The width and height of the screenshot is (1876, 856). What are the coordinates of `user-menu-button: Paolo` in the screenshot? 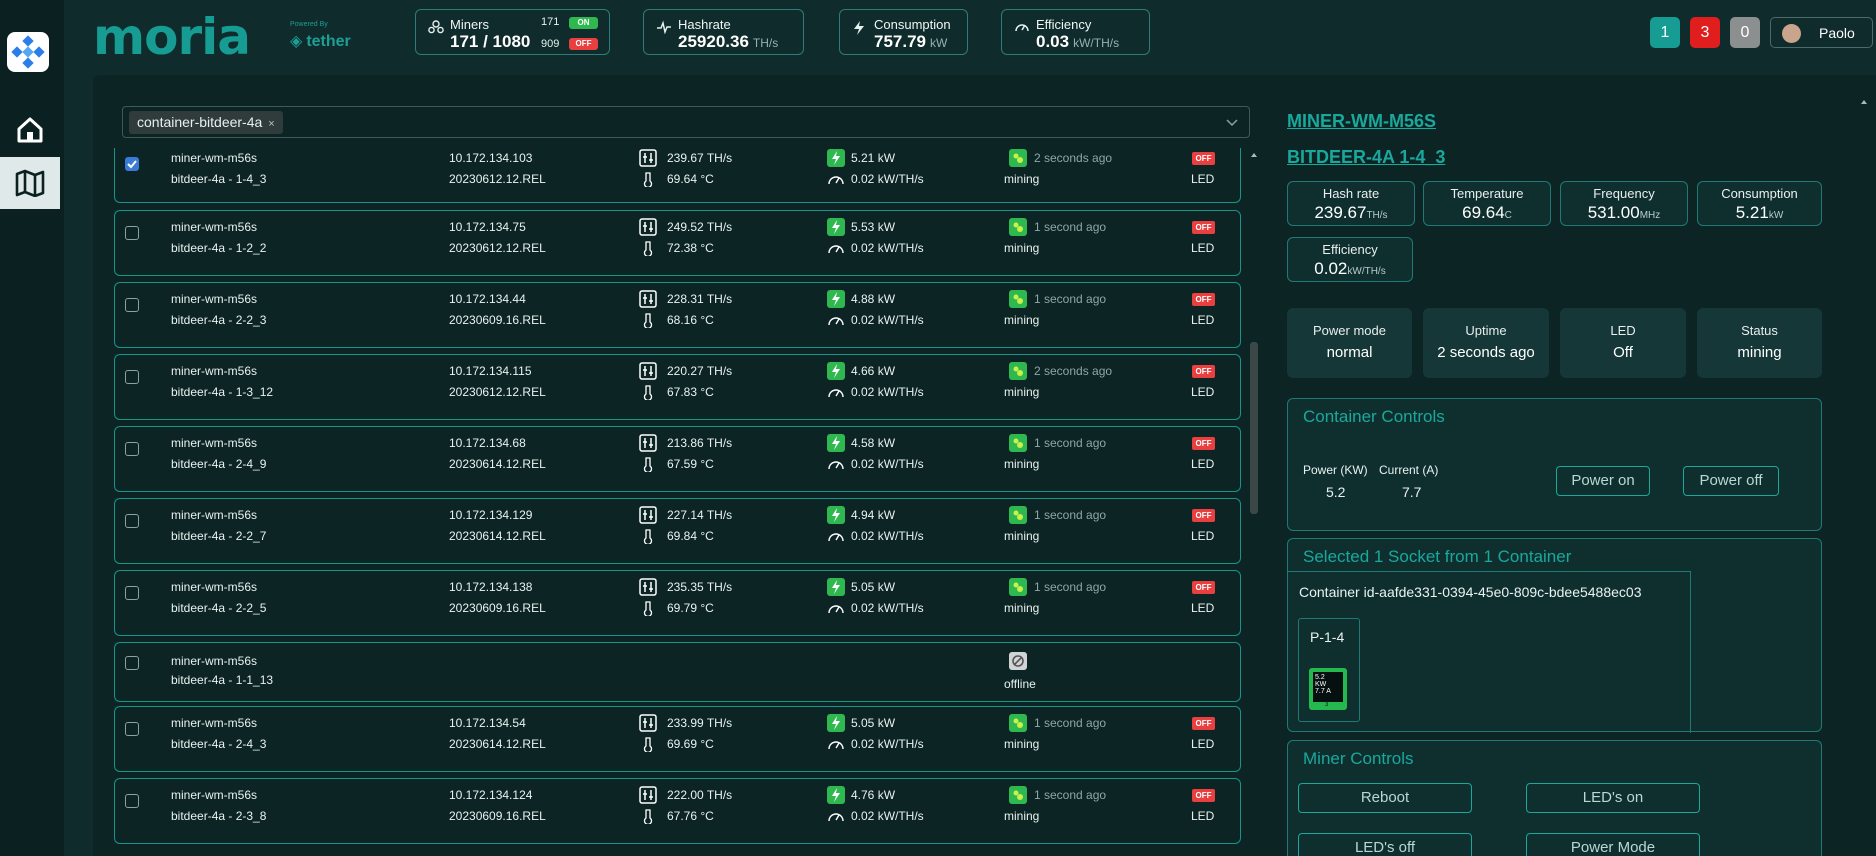 It's located at (1821, 32).